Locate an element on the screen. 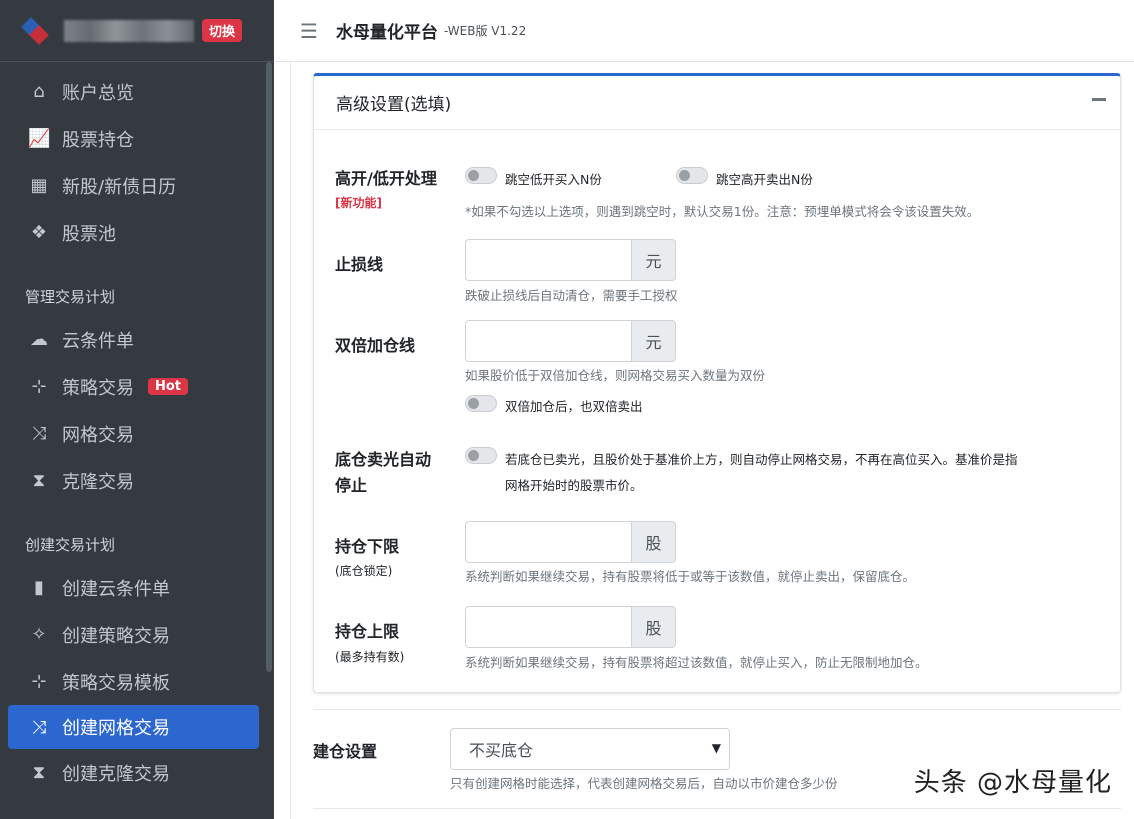  sidebar-item-strategy-trading: ⊹ 策略交易 Hot is located at coordinates (137, 386).